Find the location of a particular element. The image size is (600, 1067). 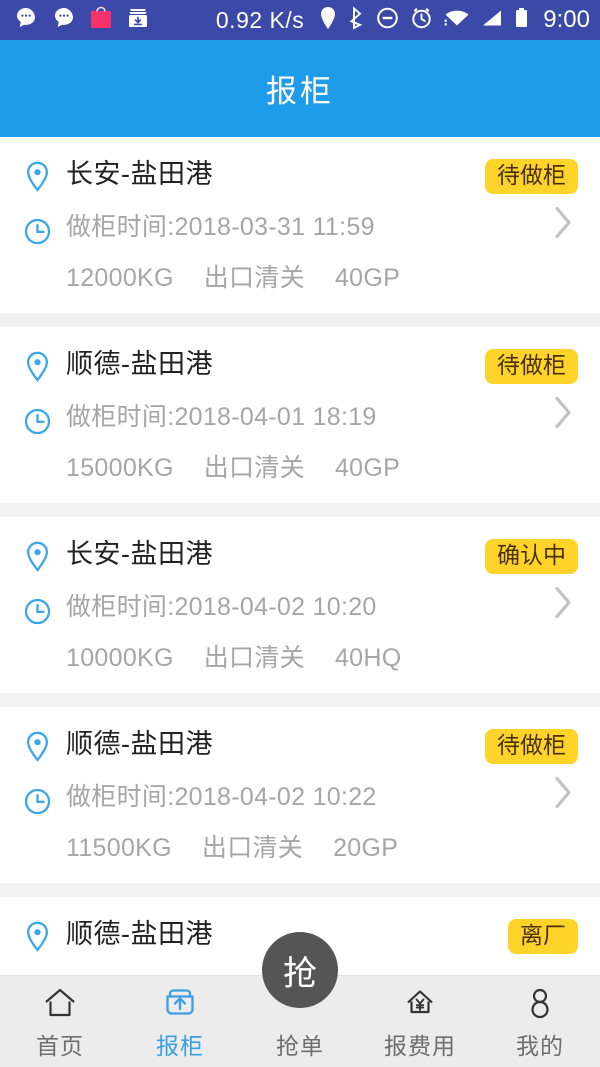

nav-item-home: 首页 is located at coordinates (60, 1018).